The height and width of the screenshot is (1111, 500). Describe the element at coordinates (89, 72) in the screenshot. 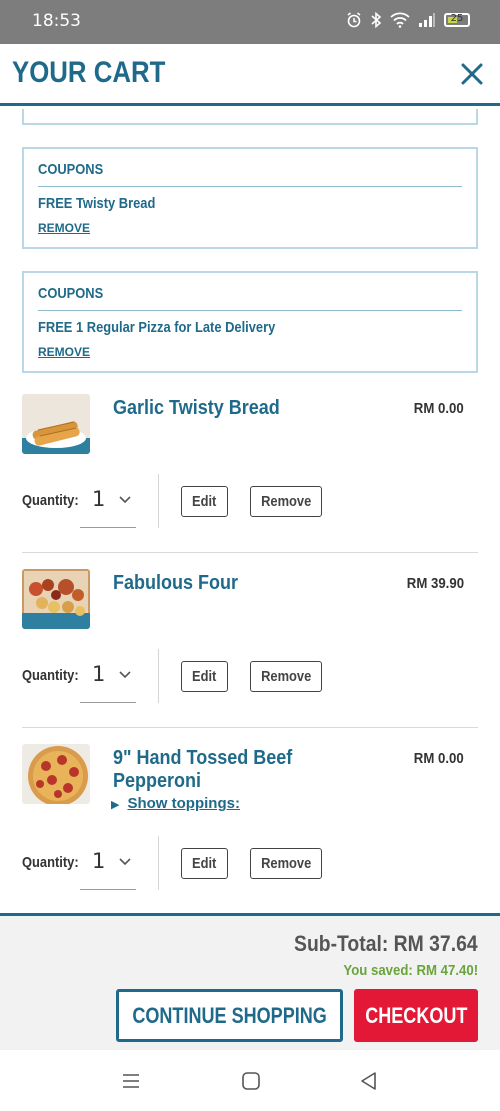

I see `page-title: YOUR CART` at that location.